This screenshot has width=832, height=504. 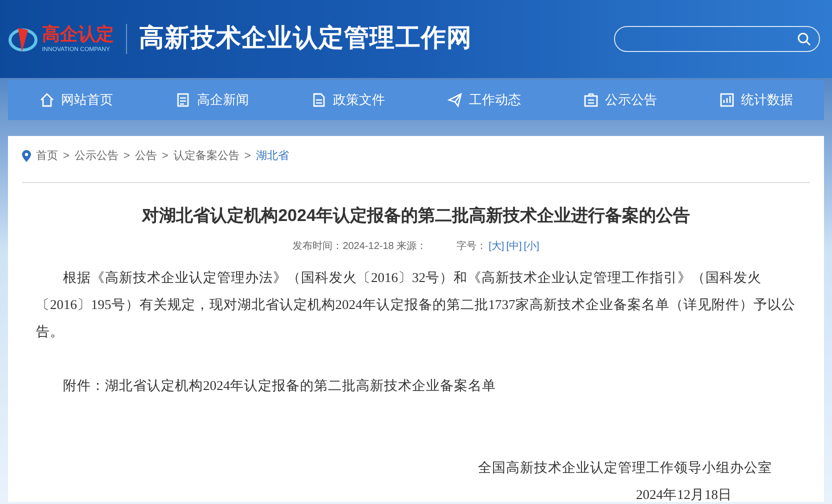 I want to click on breadcrumb-link: 湖北省, so click(x=272, y=156).